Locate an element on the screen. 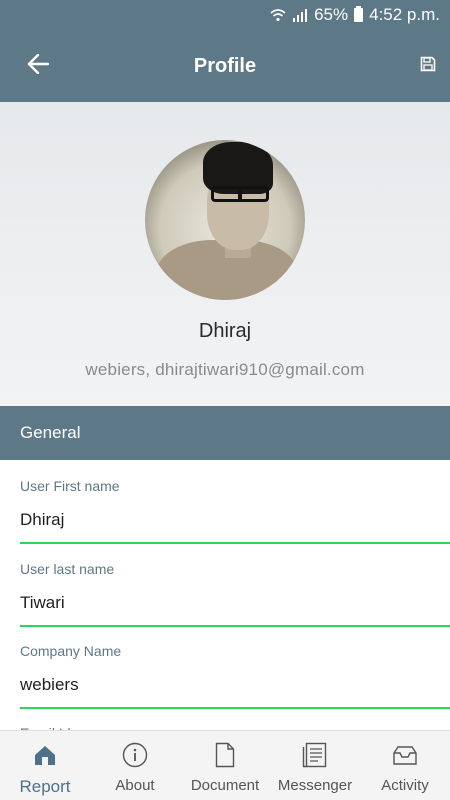  field-label: User last name is located at coordinates (67, 569).